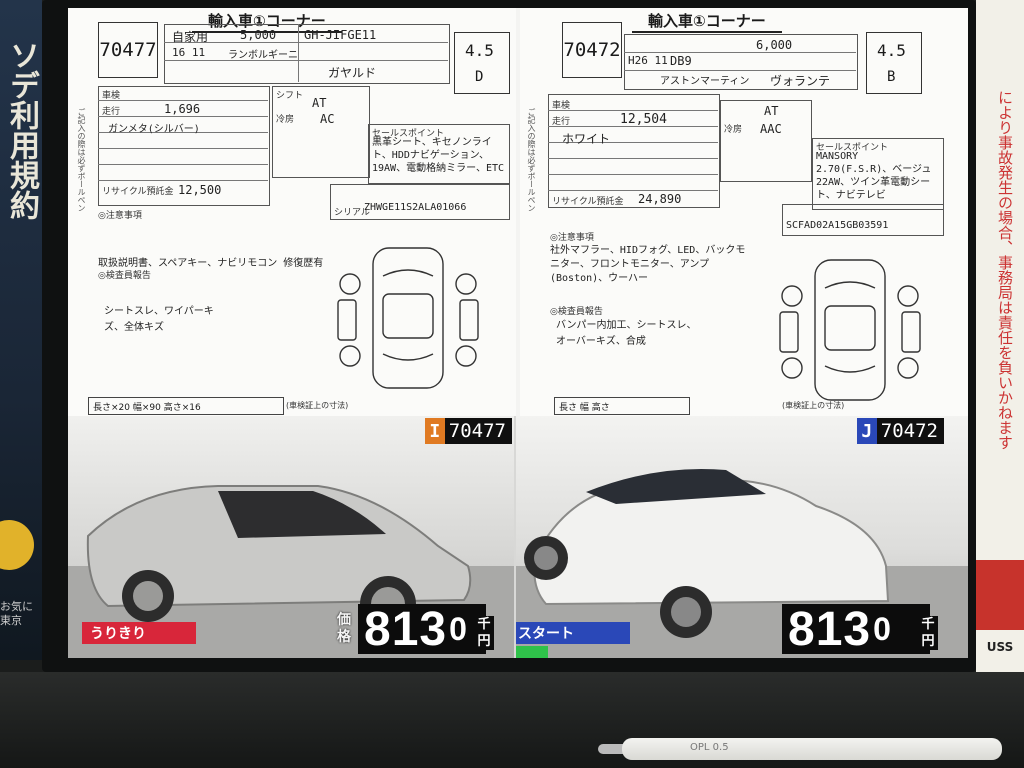 The height and width of the screenshot is (768, 1024). I want to click on right-wall-poster: により事故発生の場合、事務局は責任を負いかねます USS, so click(1000, 340).